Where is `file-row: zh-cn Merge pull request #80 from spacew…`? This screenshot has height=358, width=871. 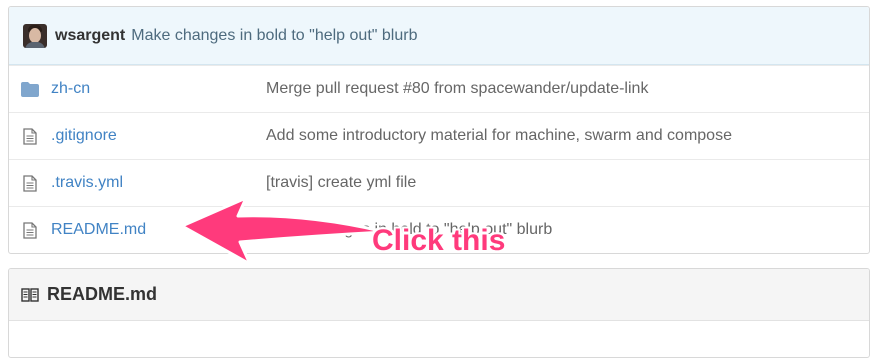
file-row: zh-cn Merge pull request #80 from spacew… is located at coordinates (439, 88).